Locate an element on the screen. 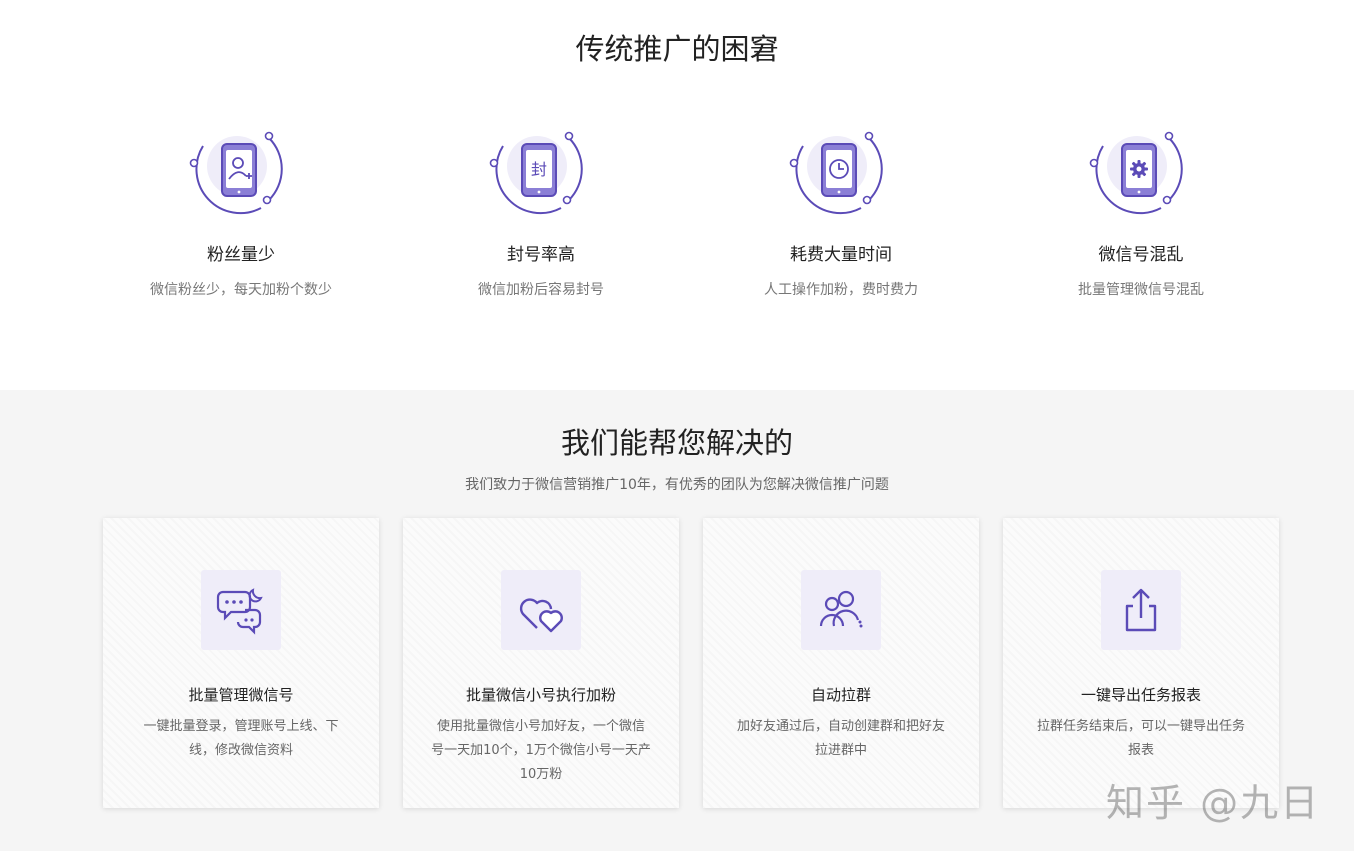 Image resolution: width=1354 pixels, height=851 pixels. solution-card-desc: 加好友通过后，自动创建群和把好友拉进群中 is located at coordinates (840, 738).